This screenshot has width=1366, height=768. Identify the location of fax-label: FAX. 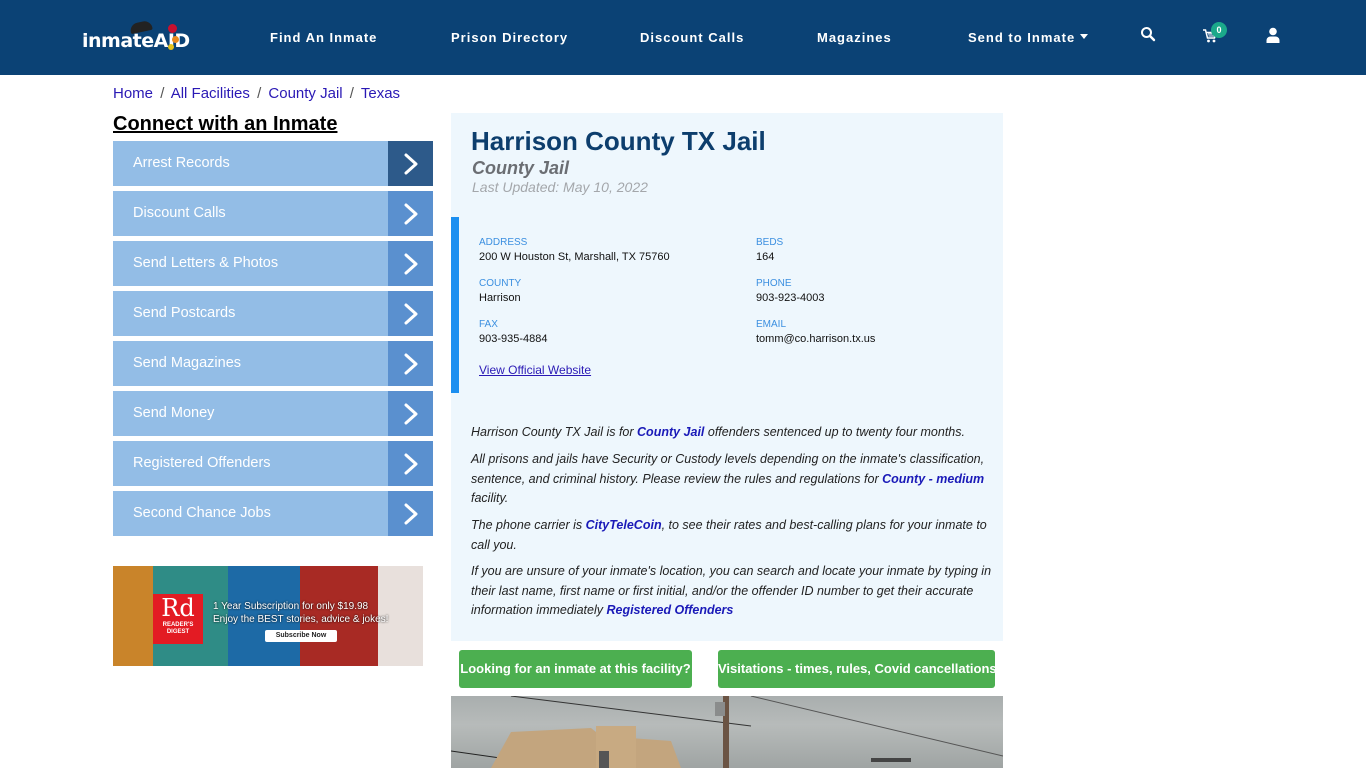
(488, 324).